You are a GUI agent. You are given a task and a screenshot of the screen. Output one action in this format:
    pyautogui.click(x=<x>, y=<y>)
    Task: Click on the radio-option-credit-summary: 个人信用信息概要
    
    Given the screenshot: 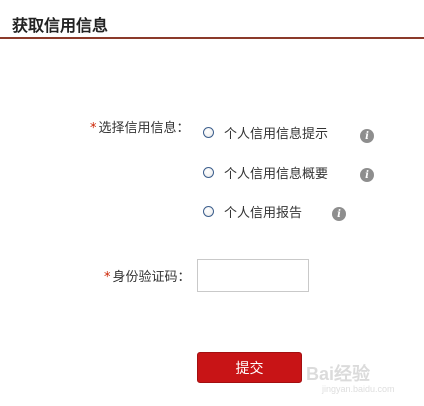 What is the action you would take?
    pyautogui.click(x=266, y=172)
    